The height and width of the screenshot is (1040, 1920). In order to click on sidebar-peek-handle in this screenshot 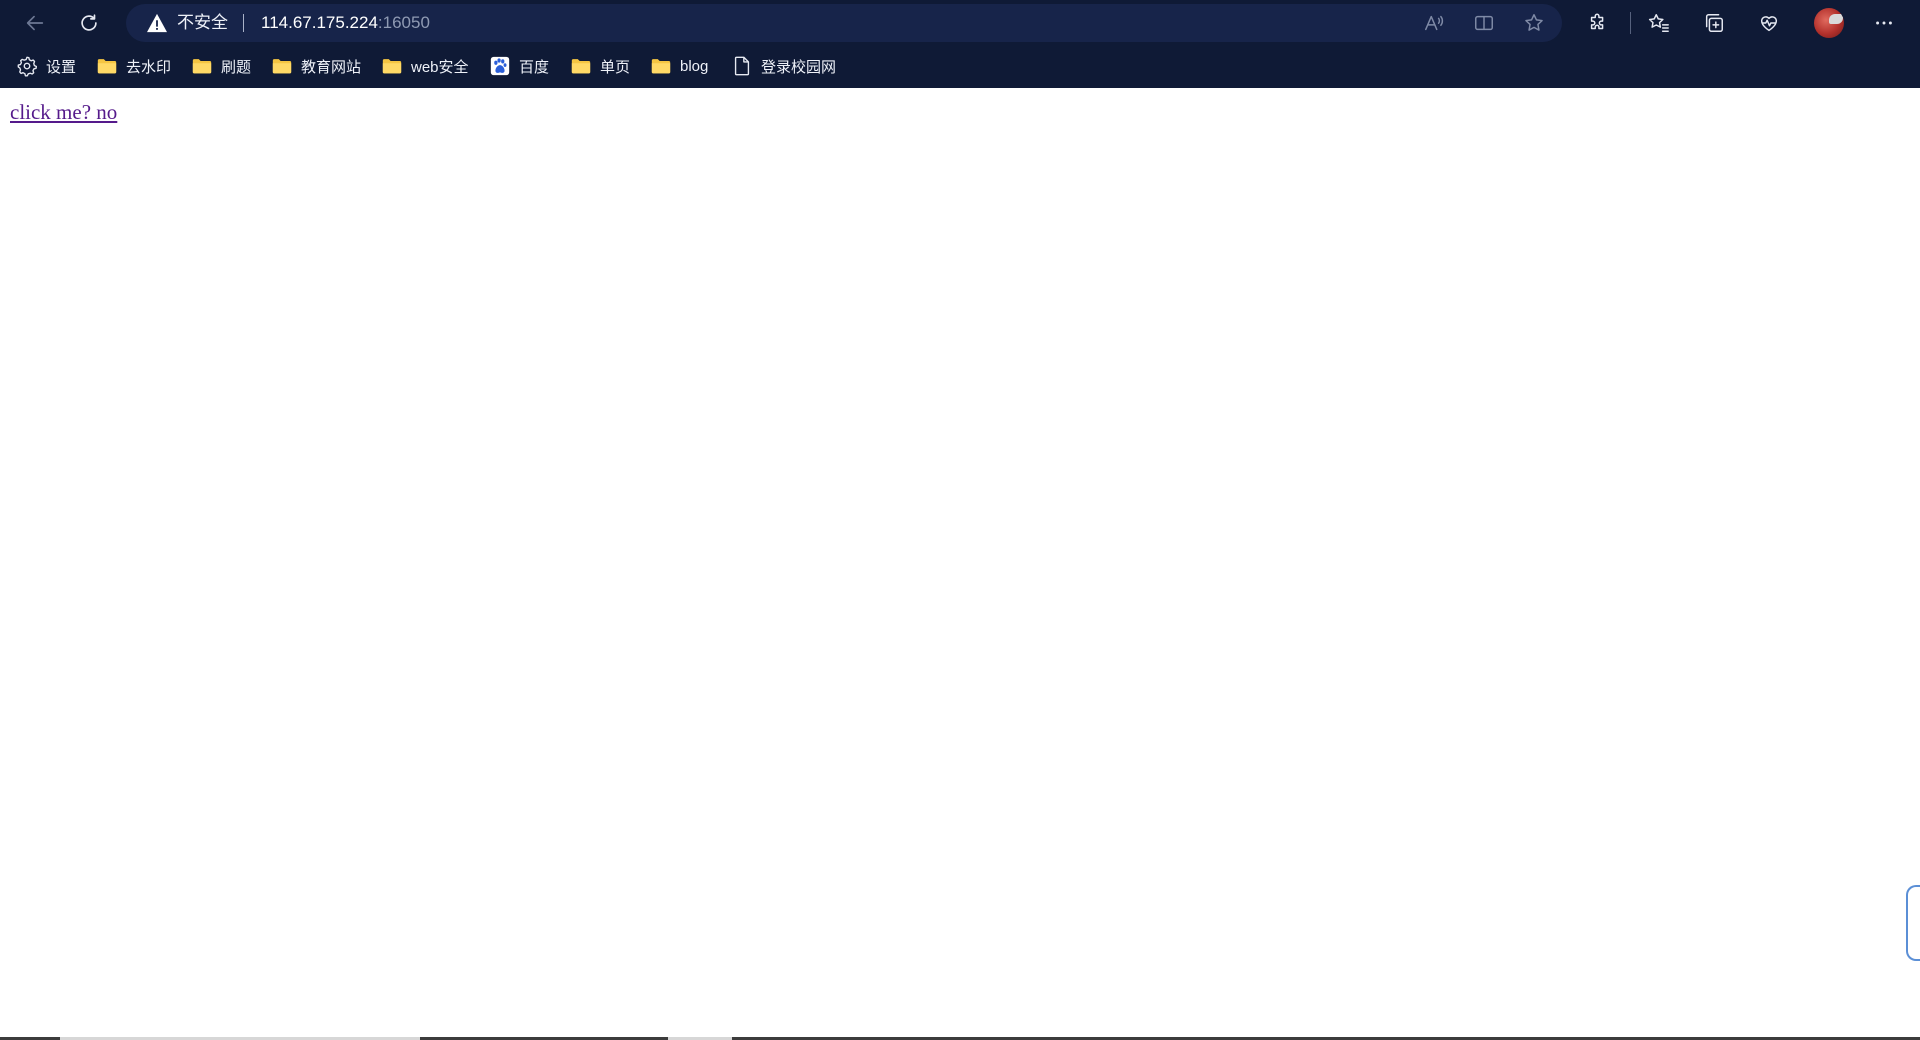, I will do `click(1913, 923)`.